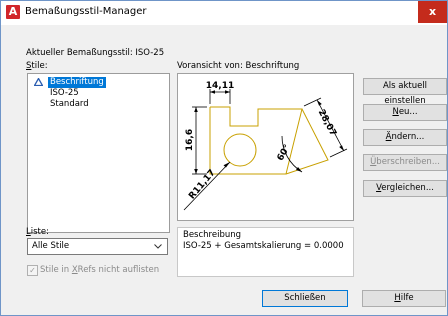 The height and width of the screenshot is (316, 448). I want to click on dim-radius-text: R11,17, so click(202, 185).